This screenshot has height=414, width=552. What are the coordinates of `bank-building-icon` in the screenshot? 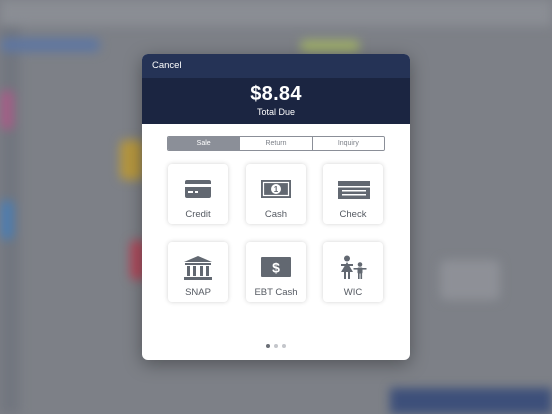 It's located at (198, 268).